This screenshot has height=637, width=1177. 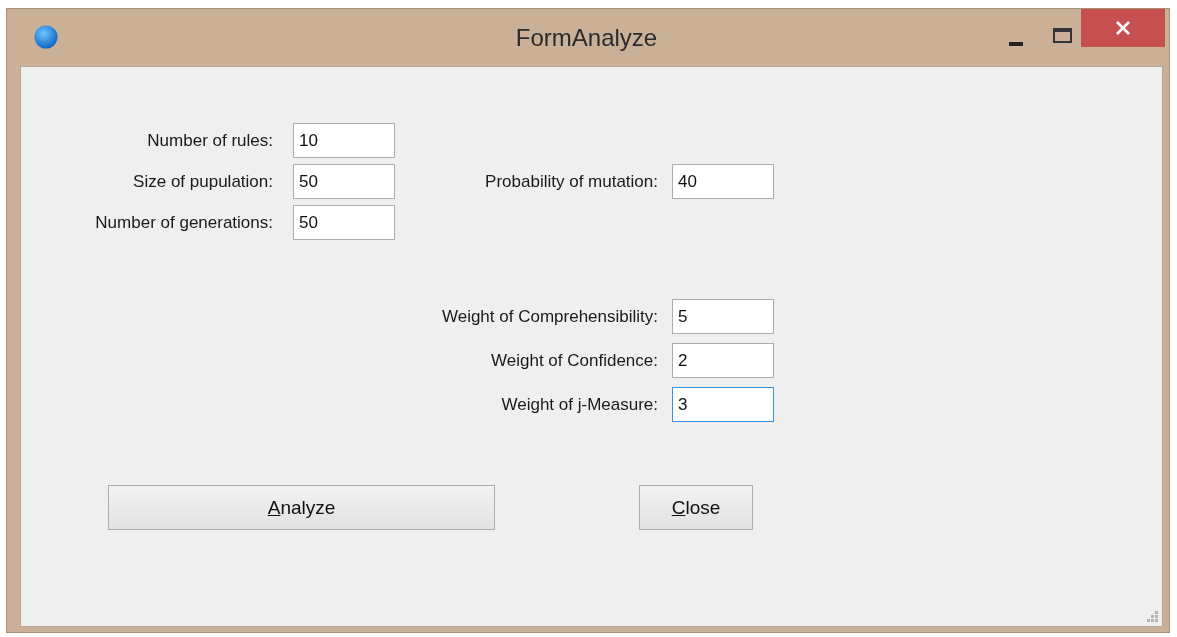 What do you see at coordinates (586, 37) in the screenshot?
I see `window-title: FormAnalyze` at bounding box center [586, 37].